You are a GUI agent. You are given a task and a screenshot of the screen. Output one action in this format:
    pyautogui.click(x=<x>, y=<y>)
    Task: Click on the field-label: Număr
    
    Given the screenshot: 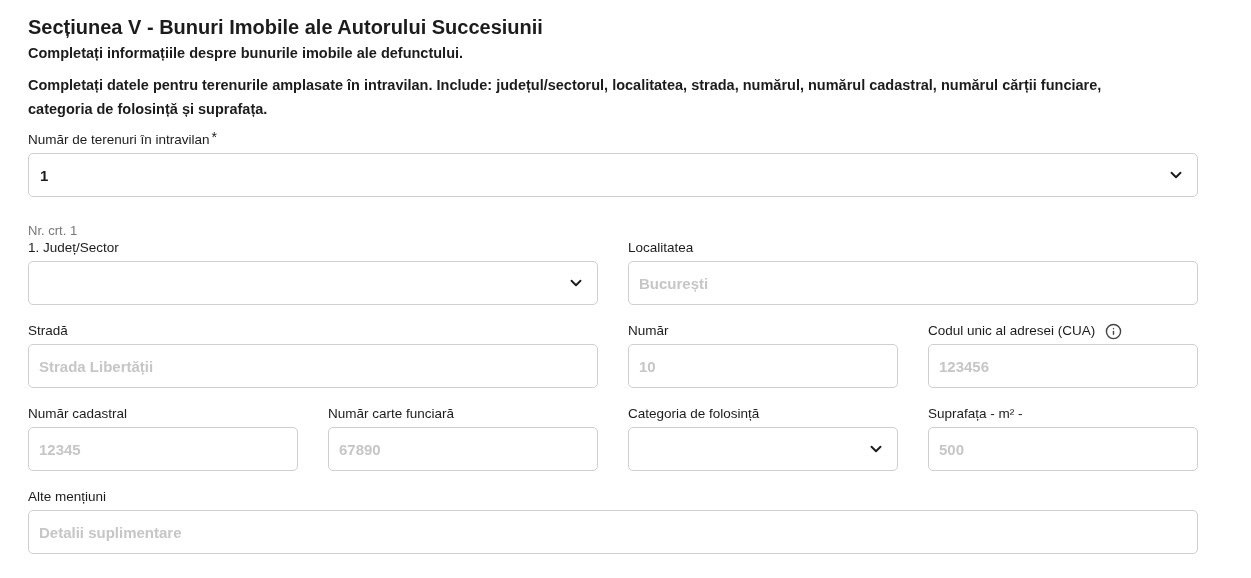 What is the action you would take?
    pyautogui.click(x=648, y=331)
    